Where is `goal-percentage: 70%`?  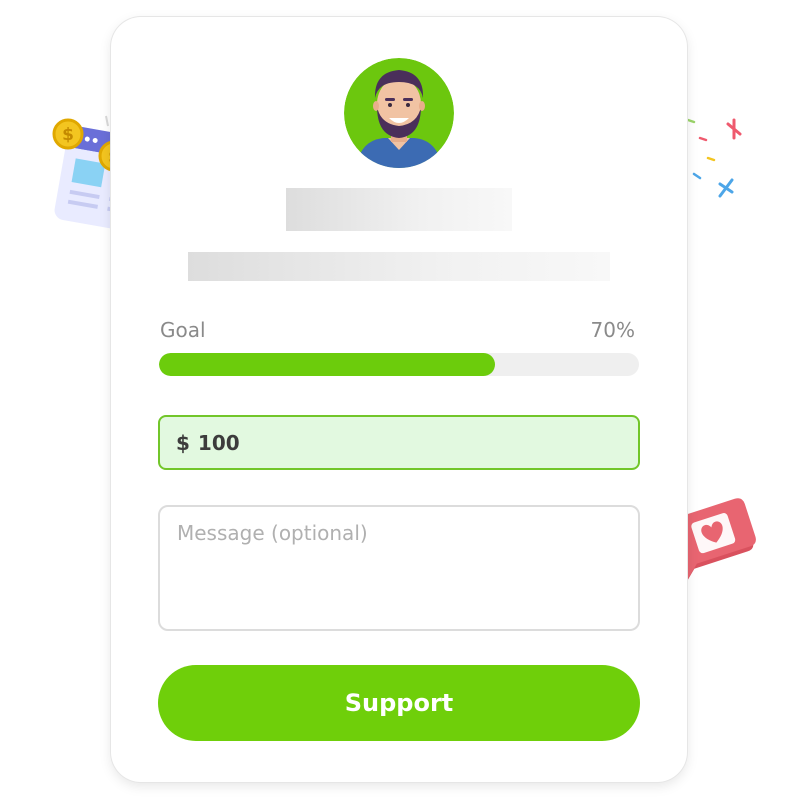
goal-percentage: 70% is located at coordinates (612, 330).